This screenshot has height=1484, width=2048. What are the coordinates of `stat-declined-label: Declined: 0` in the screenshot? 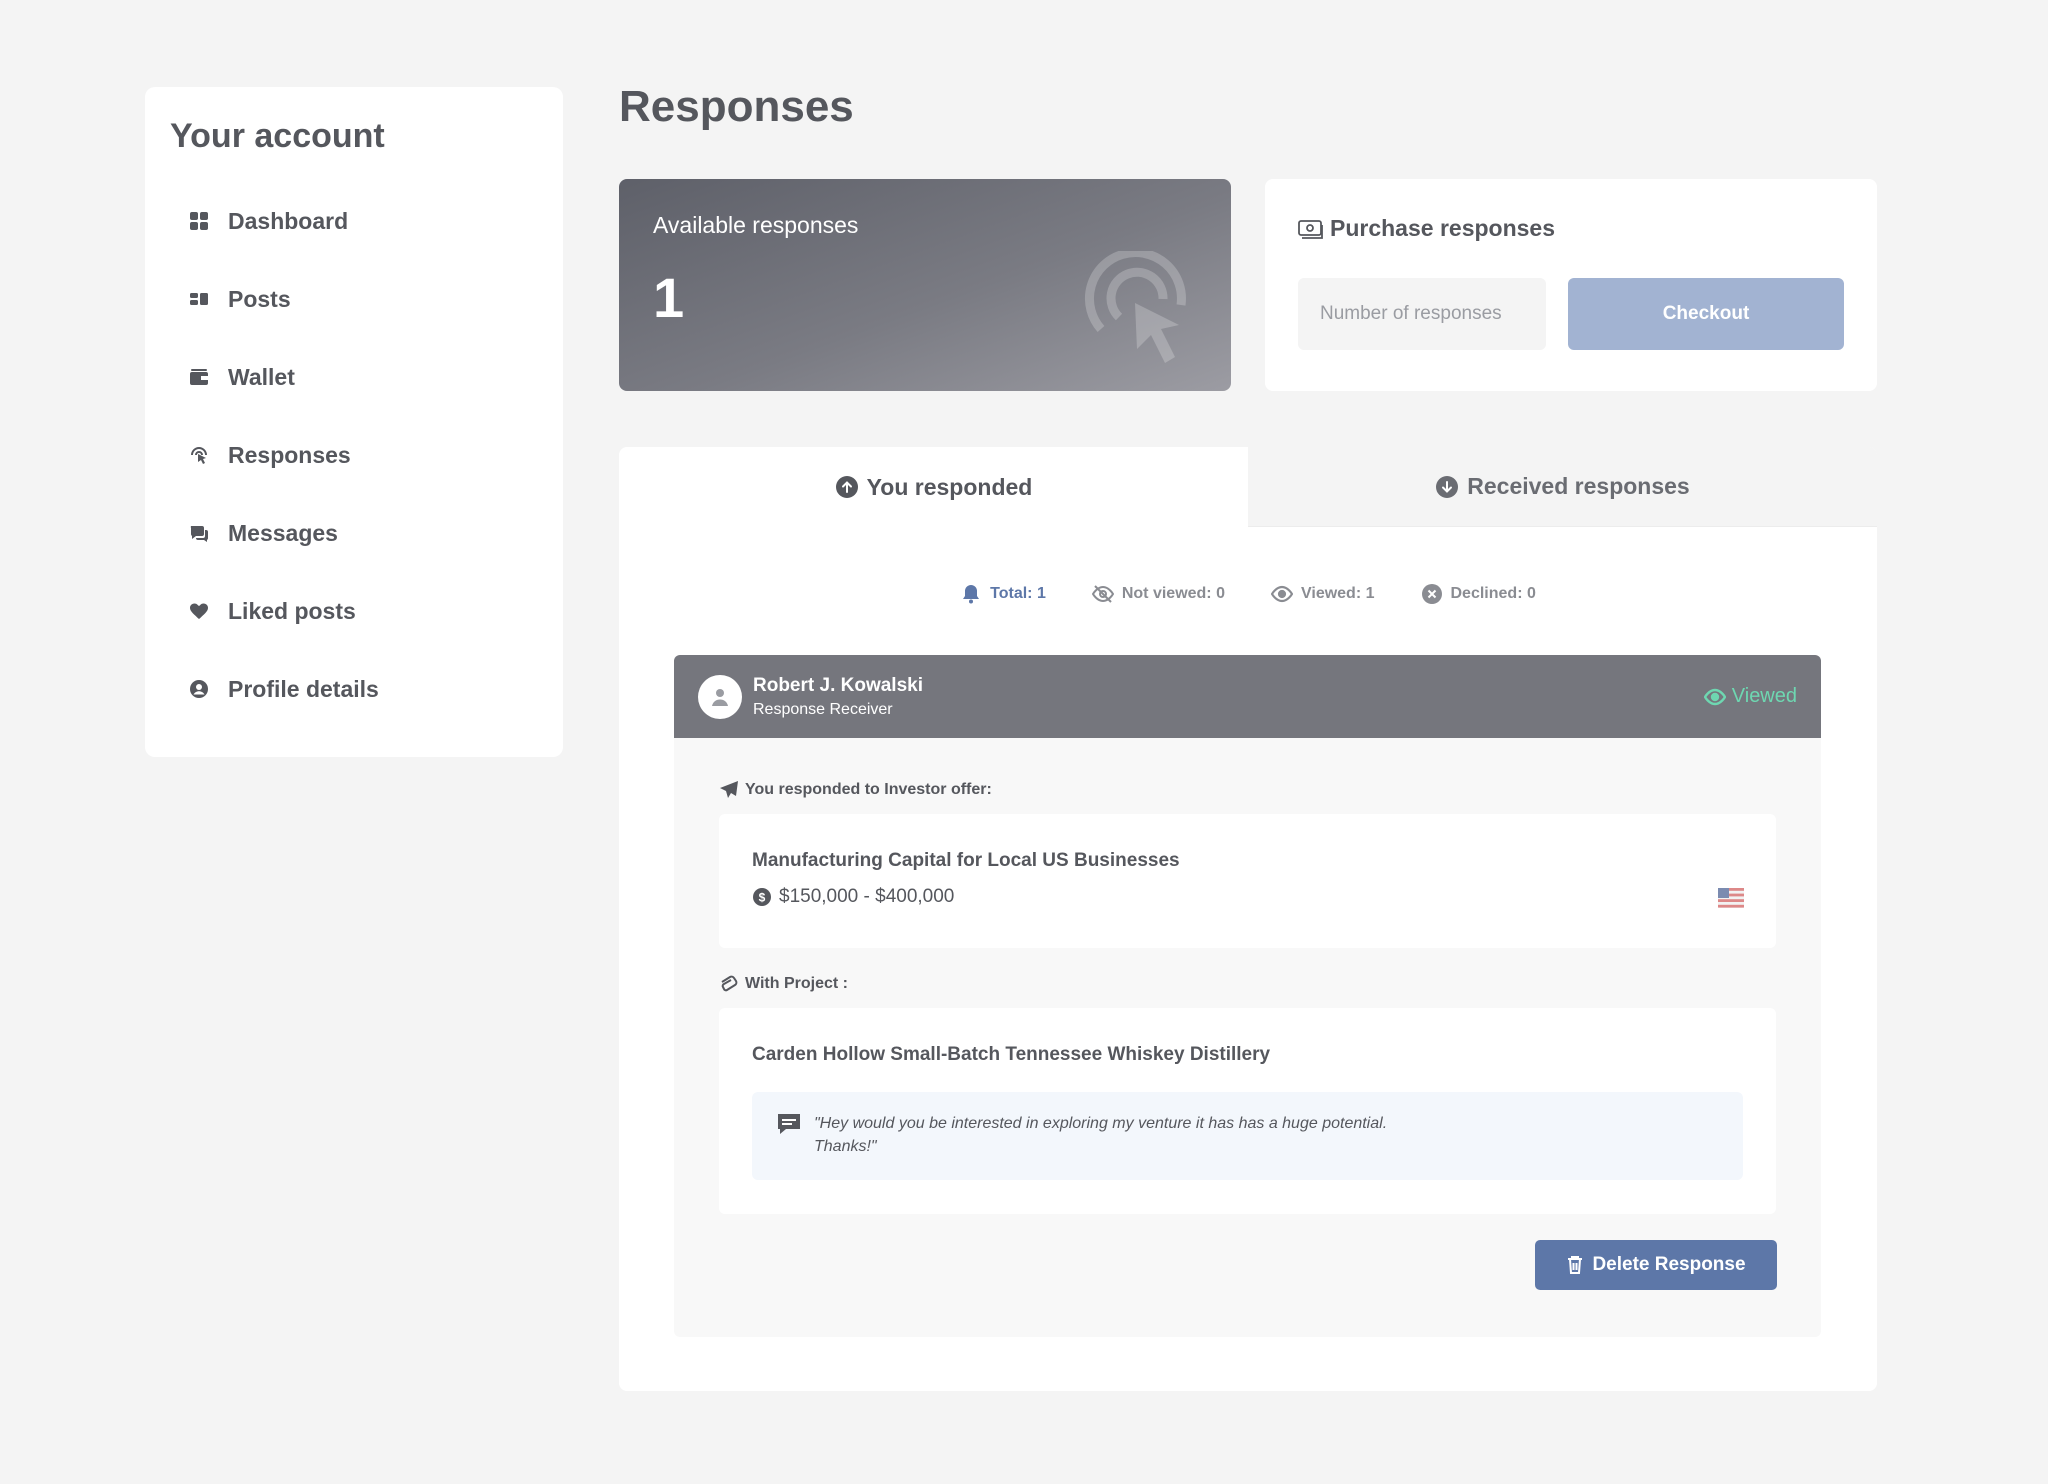 It's located at (1493, 593).